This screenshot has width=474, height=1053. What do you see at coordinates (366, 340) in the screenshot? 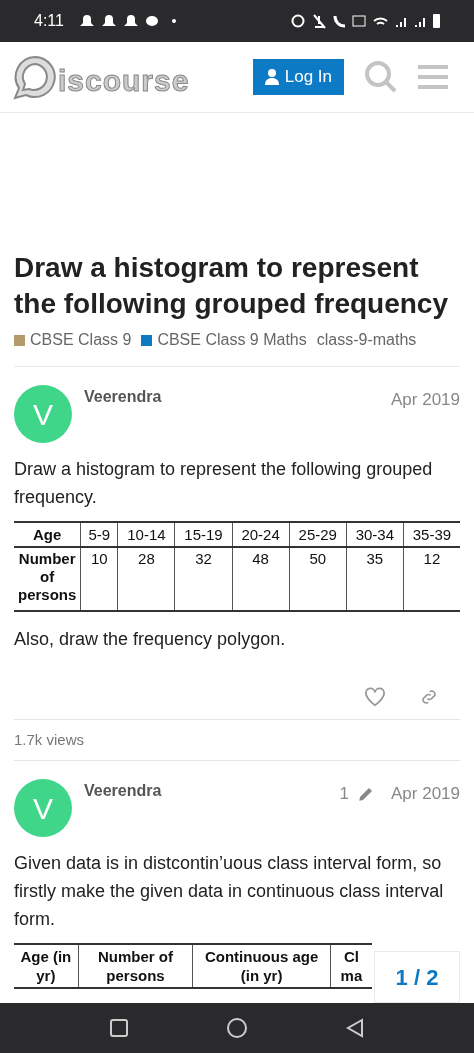
I see `tag-link: class-9-maths` at bounding box center [366, 340].